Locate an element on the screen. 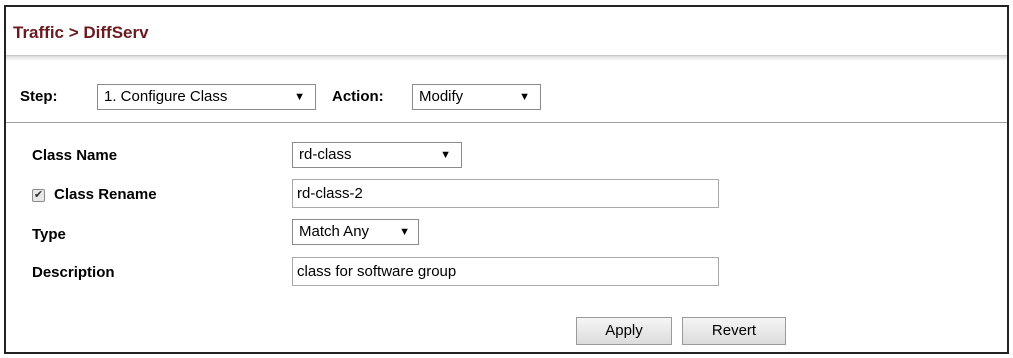  title-bar: Traffic > DiffServ is located at coordinates (506, 31).